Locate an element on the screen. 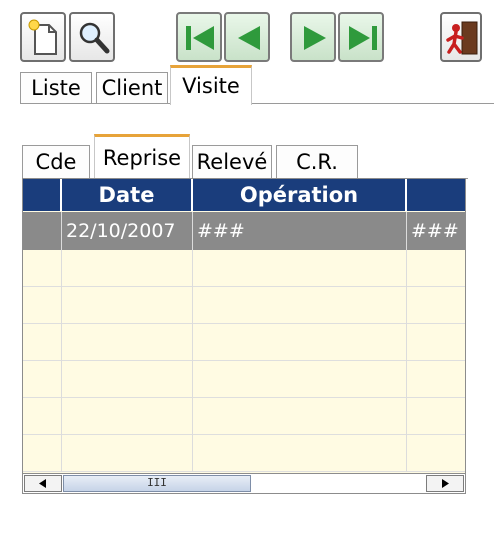  previous-record-button is located at coordinates (247, 37).